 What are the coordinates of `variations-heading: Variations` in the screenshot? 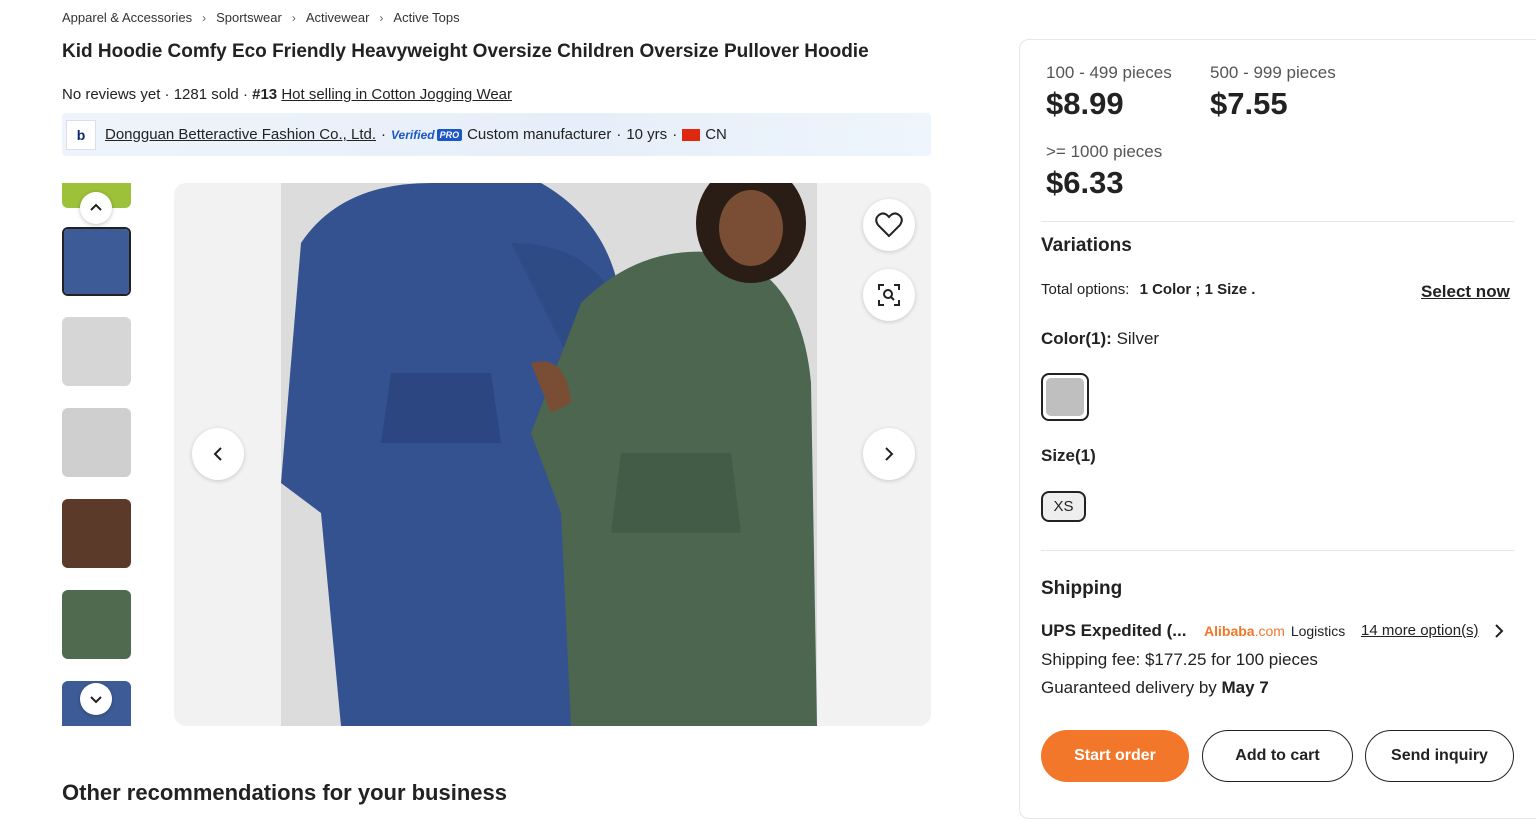 It's located at (1086, 245).